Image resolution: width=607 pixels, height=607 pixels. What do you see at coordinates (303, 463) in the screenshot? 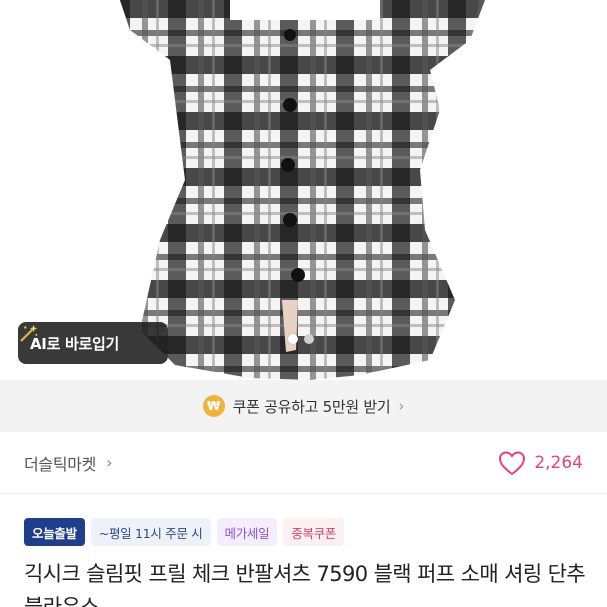
I see `shop-row: 더슬틱마켓 › 2,264` at bounding box center [303, 463].